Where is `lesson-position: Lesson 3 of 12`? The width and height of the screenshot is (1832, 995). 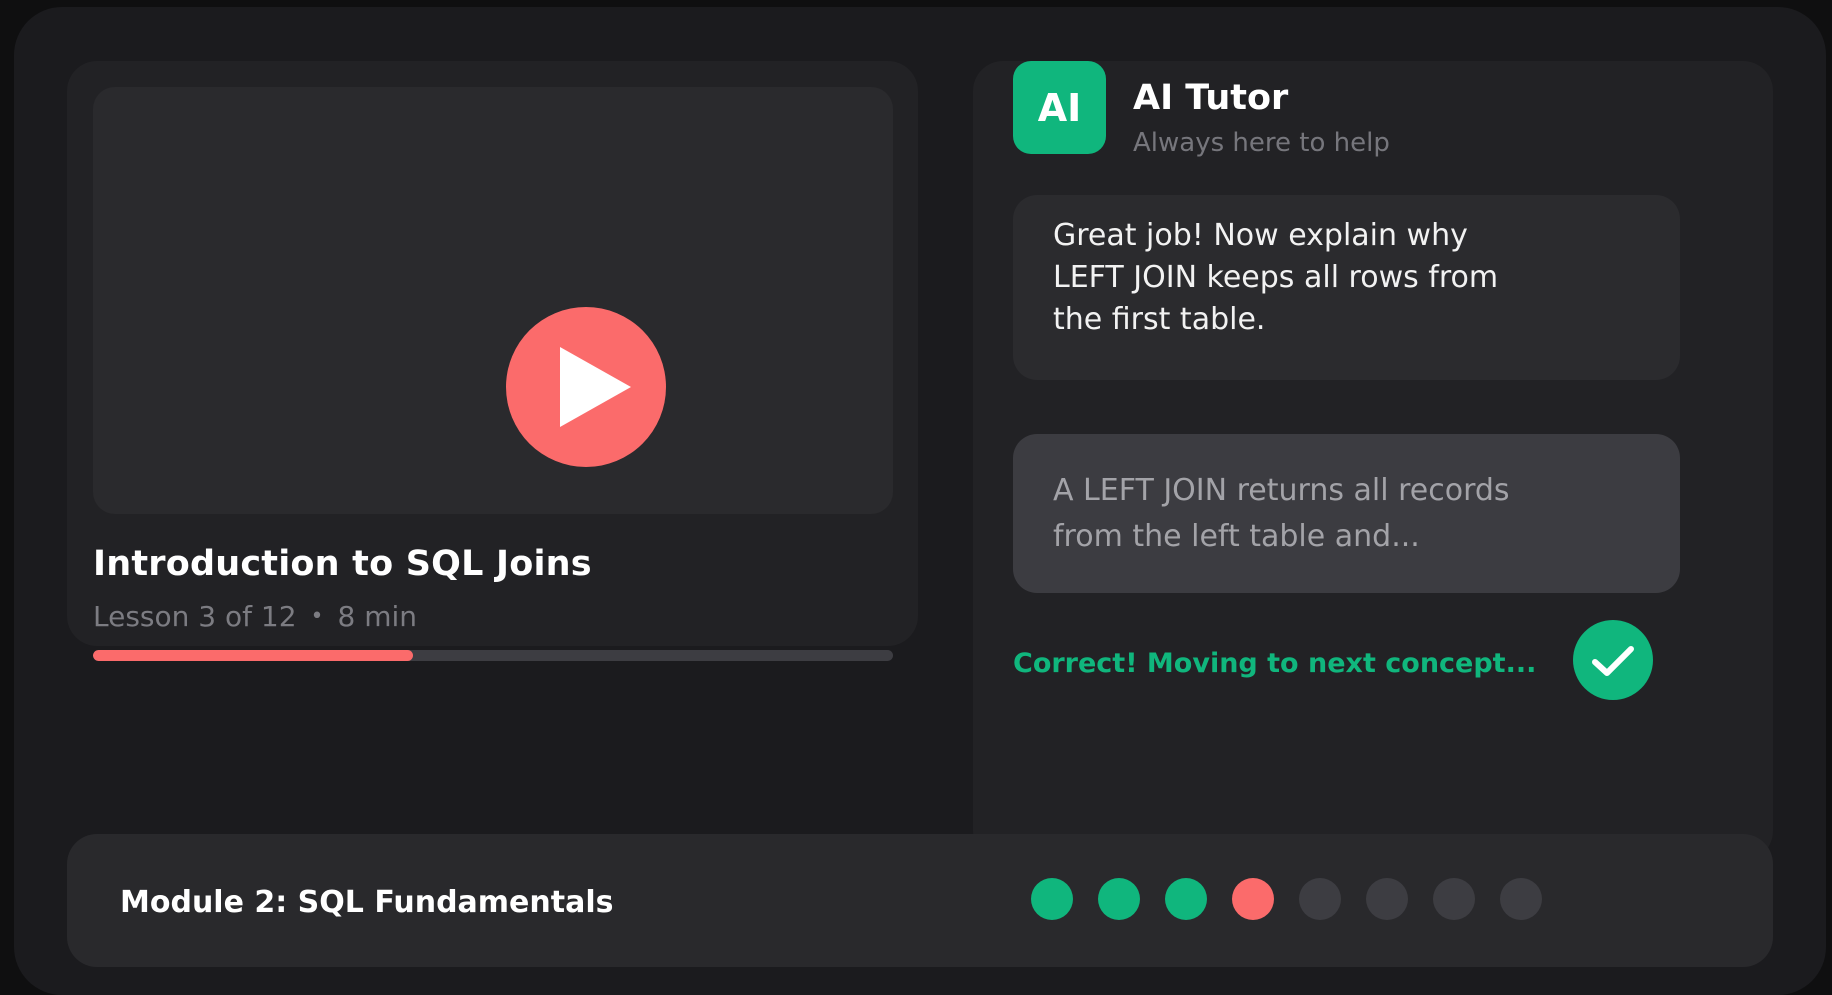
lesson-position: Lesson 3 of 12 is located at coordinates (195, 616).